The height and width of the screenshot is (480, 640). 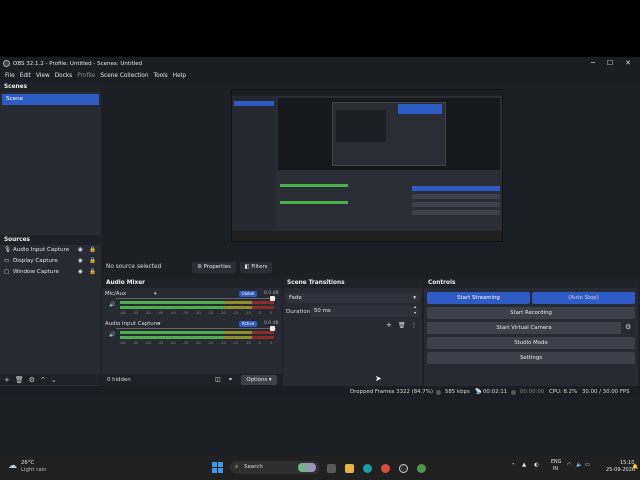 What do you see at coordinates (352, 298) in the screenshot?
I see `transition-select: Fade ▾` at bounding box center [352, 298].